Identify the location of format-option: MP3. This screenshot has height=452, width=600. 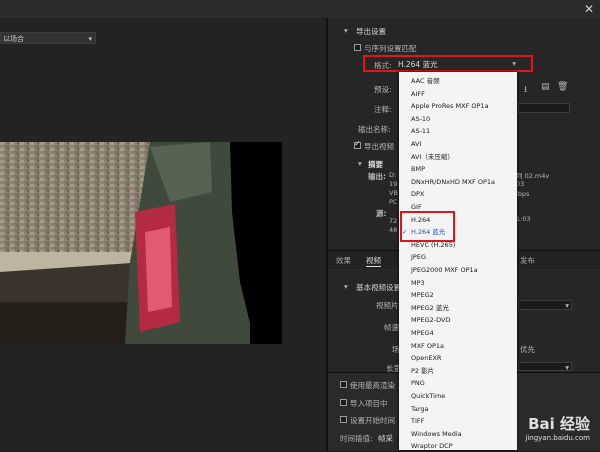
(458, 283).